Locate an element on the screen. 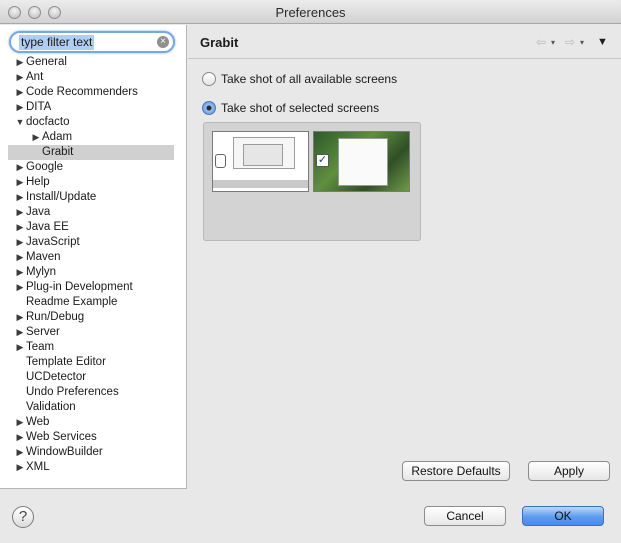 This screenshot has height=543, width=621. ok-button: OK is located at coordinates (563, 516).